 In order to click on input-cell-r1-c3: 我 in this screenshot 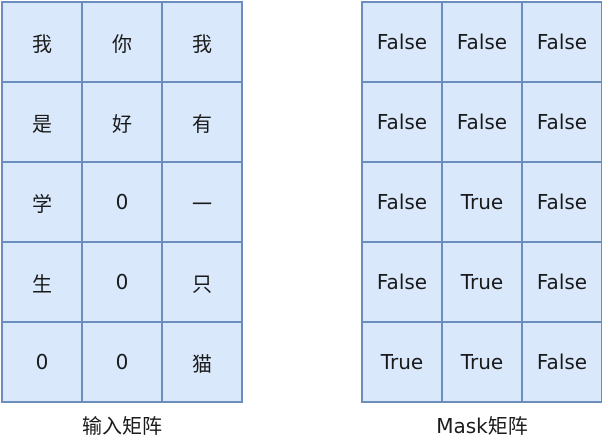, I will do `click(203, 43)`.